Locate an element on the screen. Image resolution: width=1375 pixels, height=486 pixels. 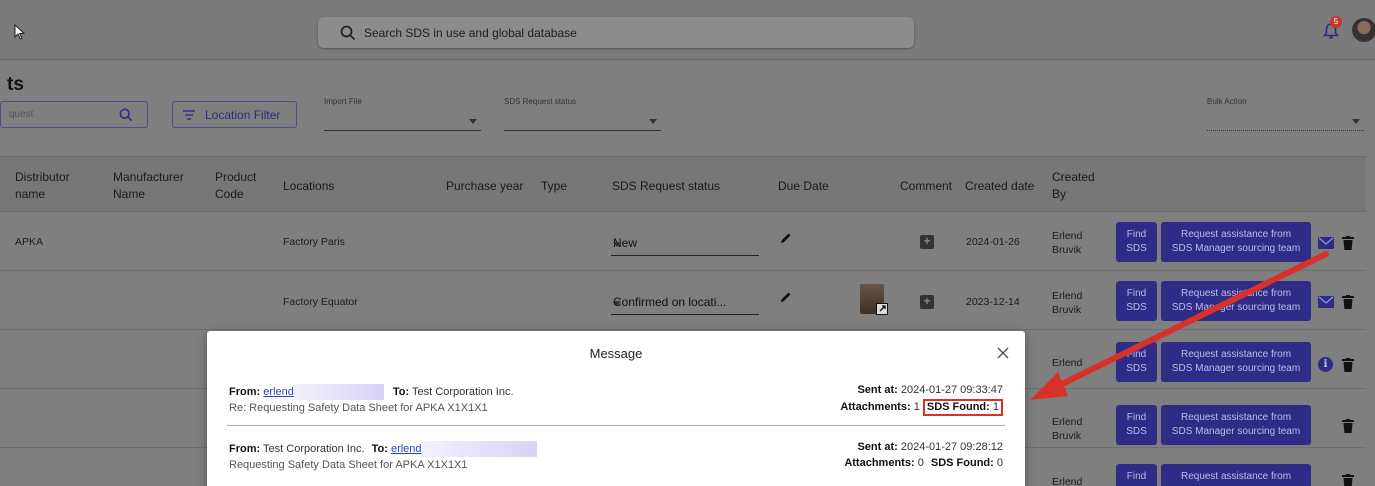
col-manufacturer: Manufacturer Name is located at coordinates (158, 186).